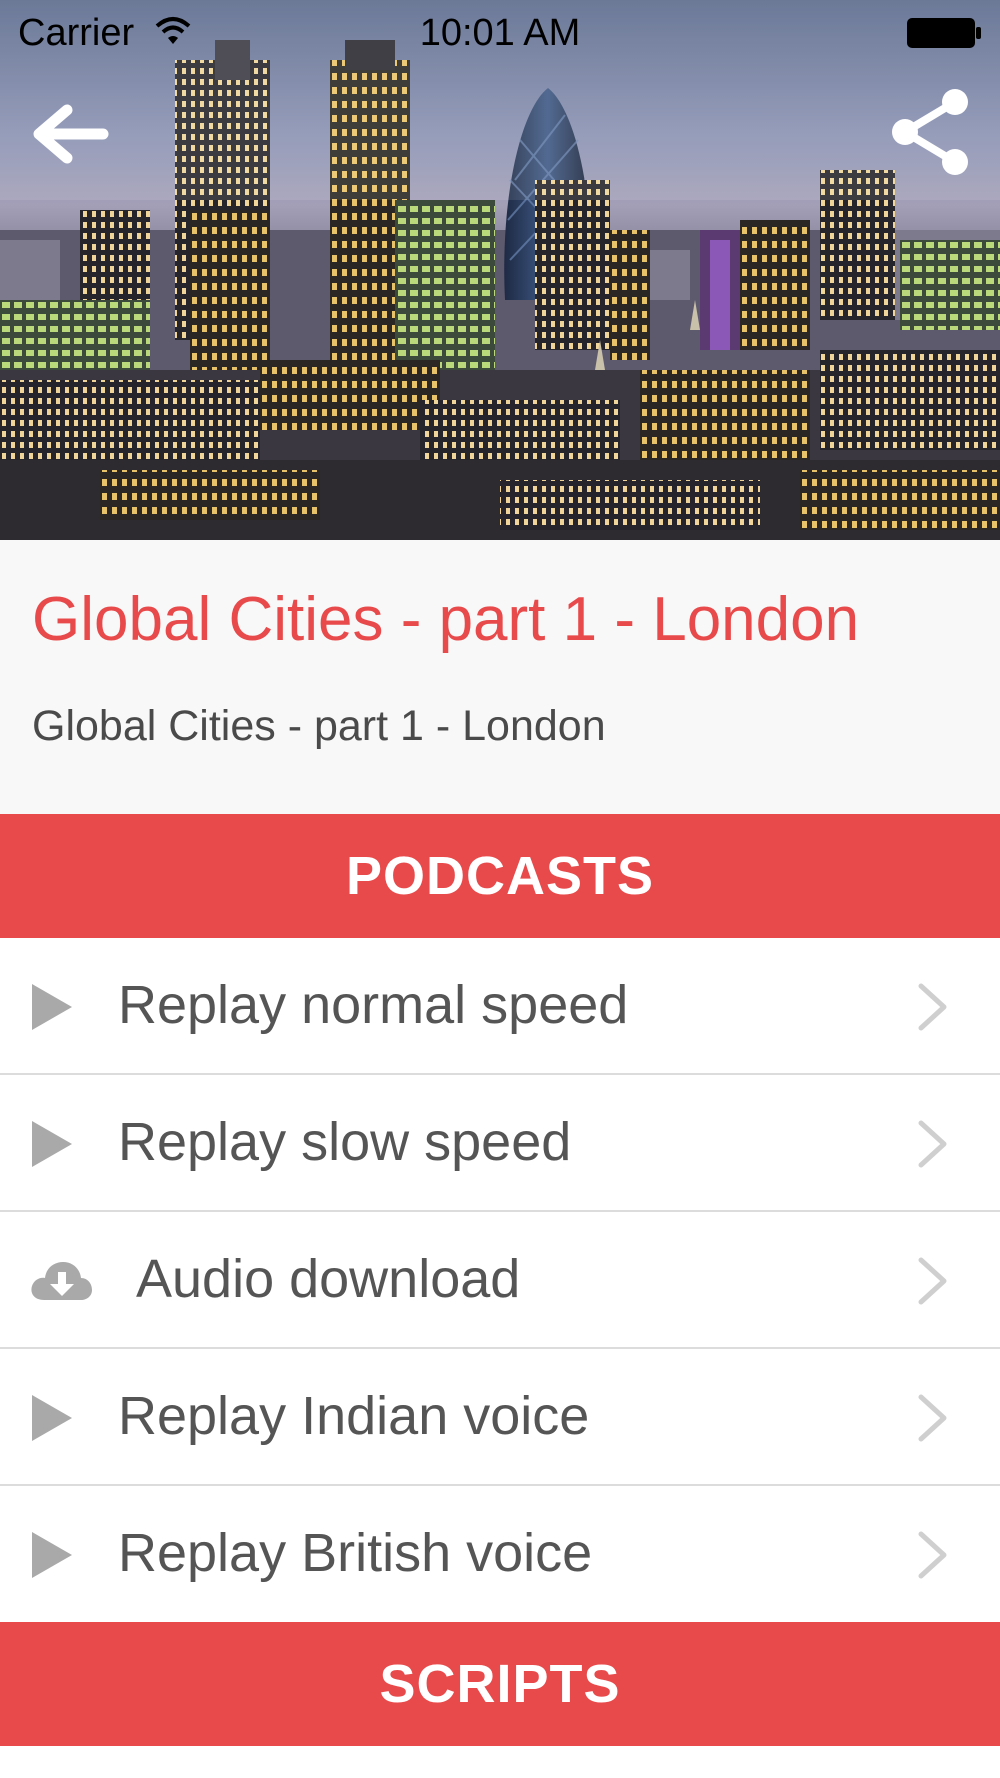 Image resolution: width=1000 pixels, height=1778 pixels. What do you see at coordinates (354, 1416) in the screenshot?
I see `list-item-label: Replay Indian voice` at bounding box center [354, 1416].